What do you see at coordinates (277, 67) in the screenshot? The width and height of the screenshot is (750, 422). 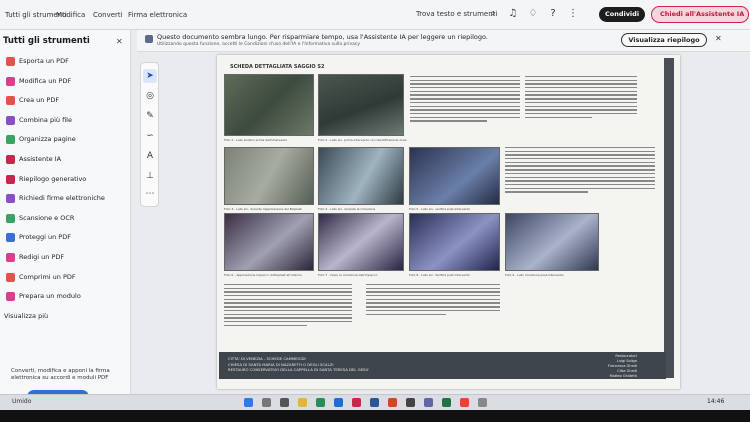 I see `page-heading: SCHEDA DETTAGLIATA SAGGIO S2` at bounding box center [277, 67].